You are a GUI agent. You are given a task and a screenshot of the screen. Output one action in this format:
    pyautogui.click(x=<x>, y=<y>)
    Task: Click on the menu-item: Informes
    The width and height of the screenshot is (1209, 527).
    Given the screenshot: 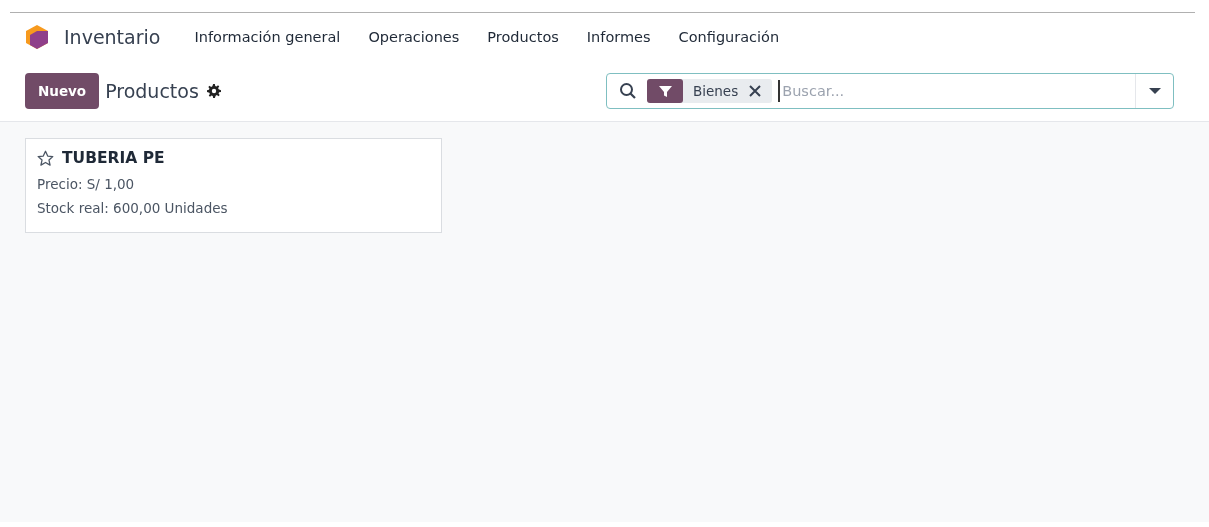 What is the action you would take?
    pyautogui.click(x=618, y=37)
    